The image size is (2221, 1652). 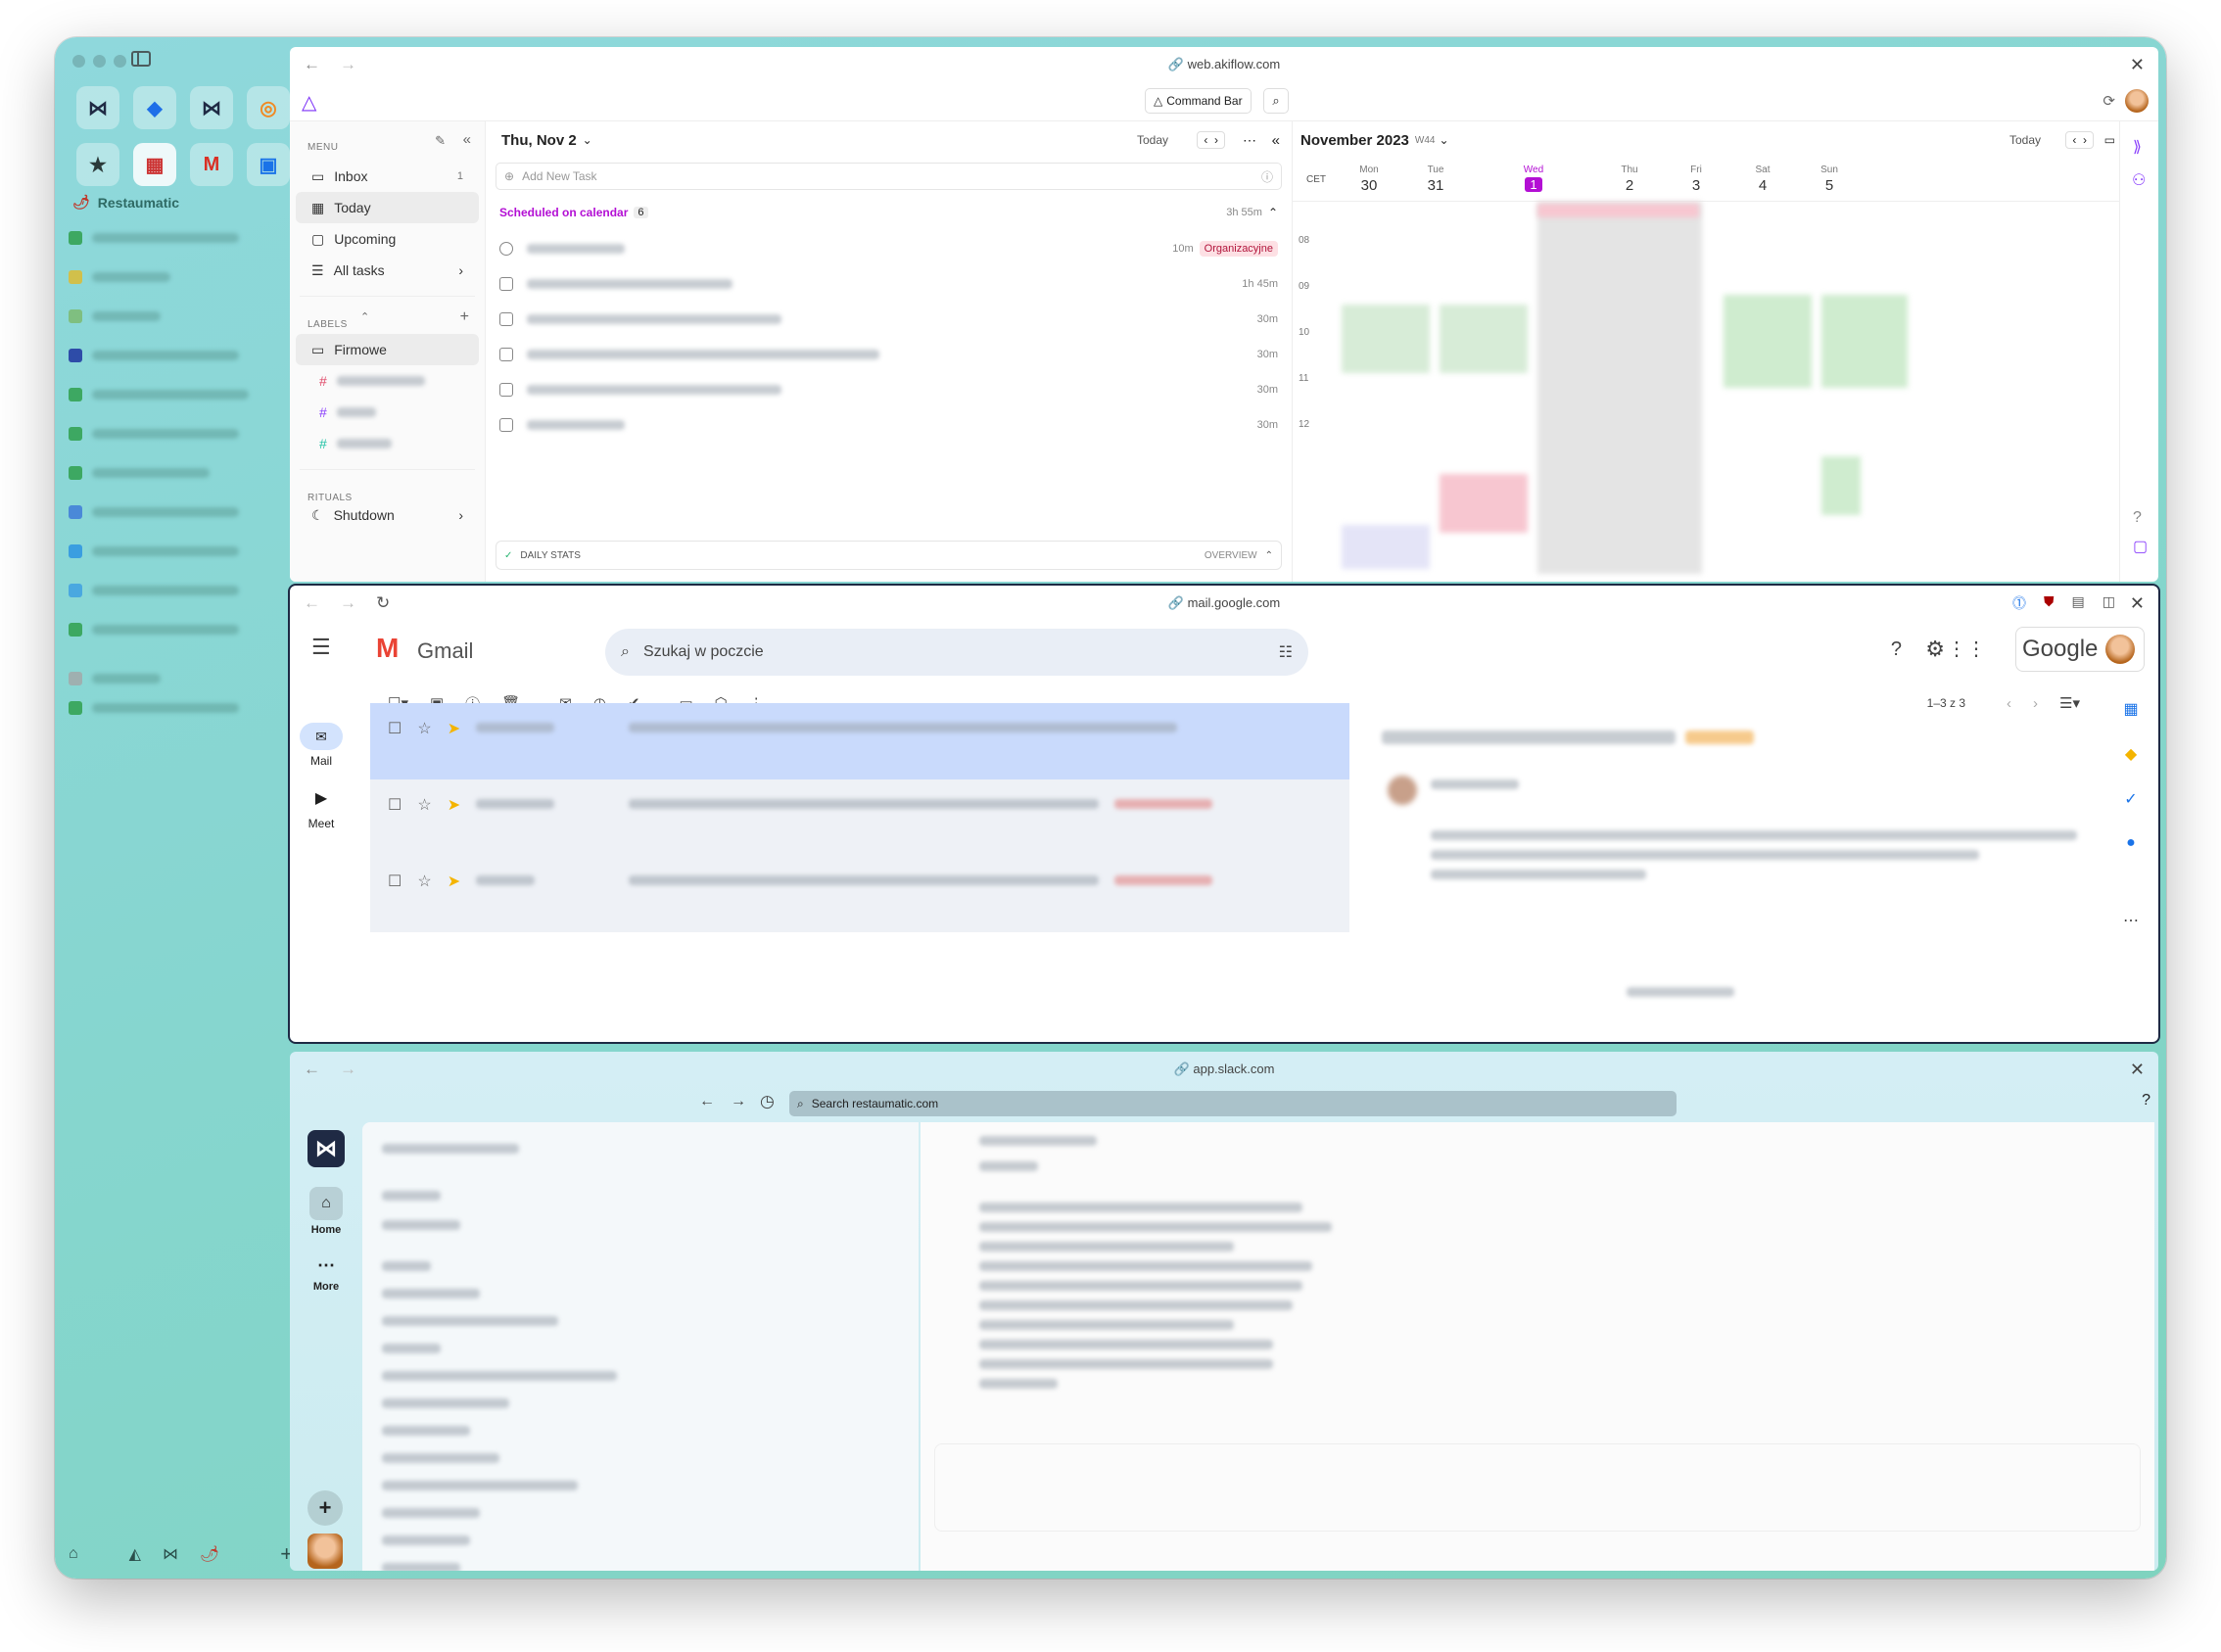 I want to click on group-icon: ▦, so click(x=154, y=164).